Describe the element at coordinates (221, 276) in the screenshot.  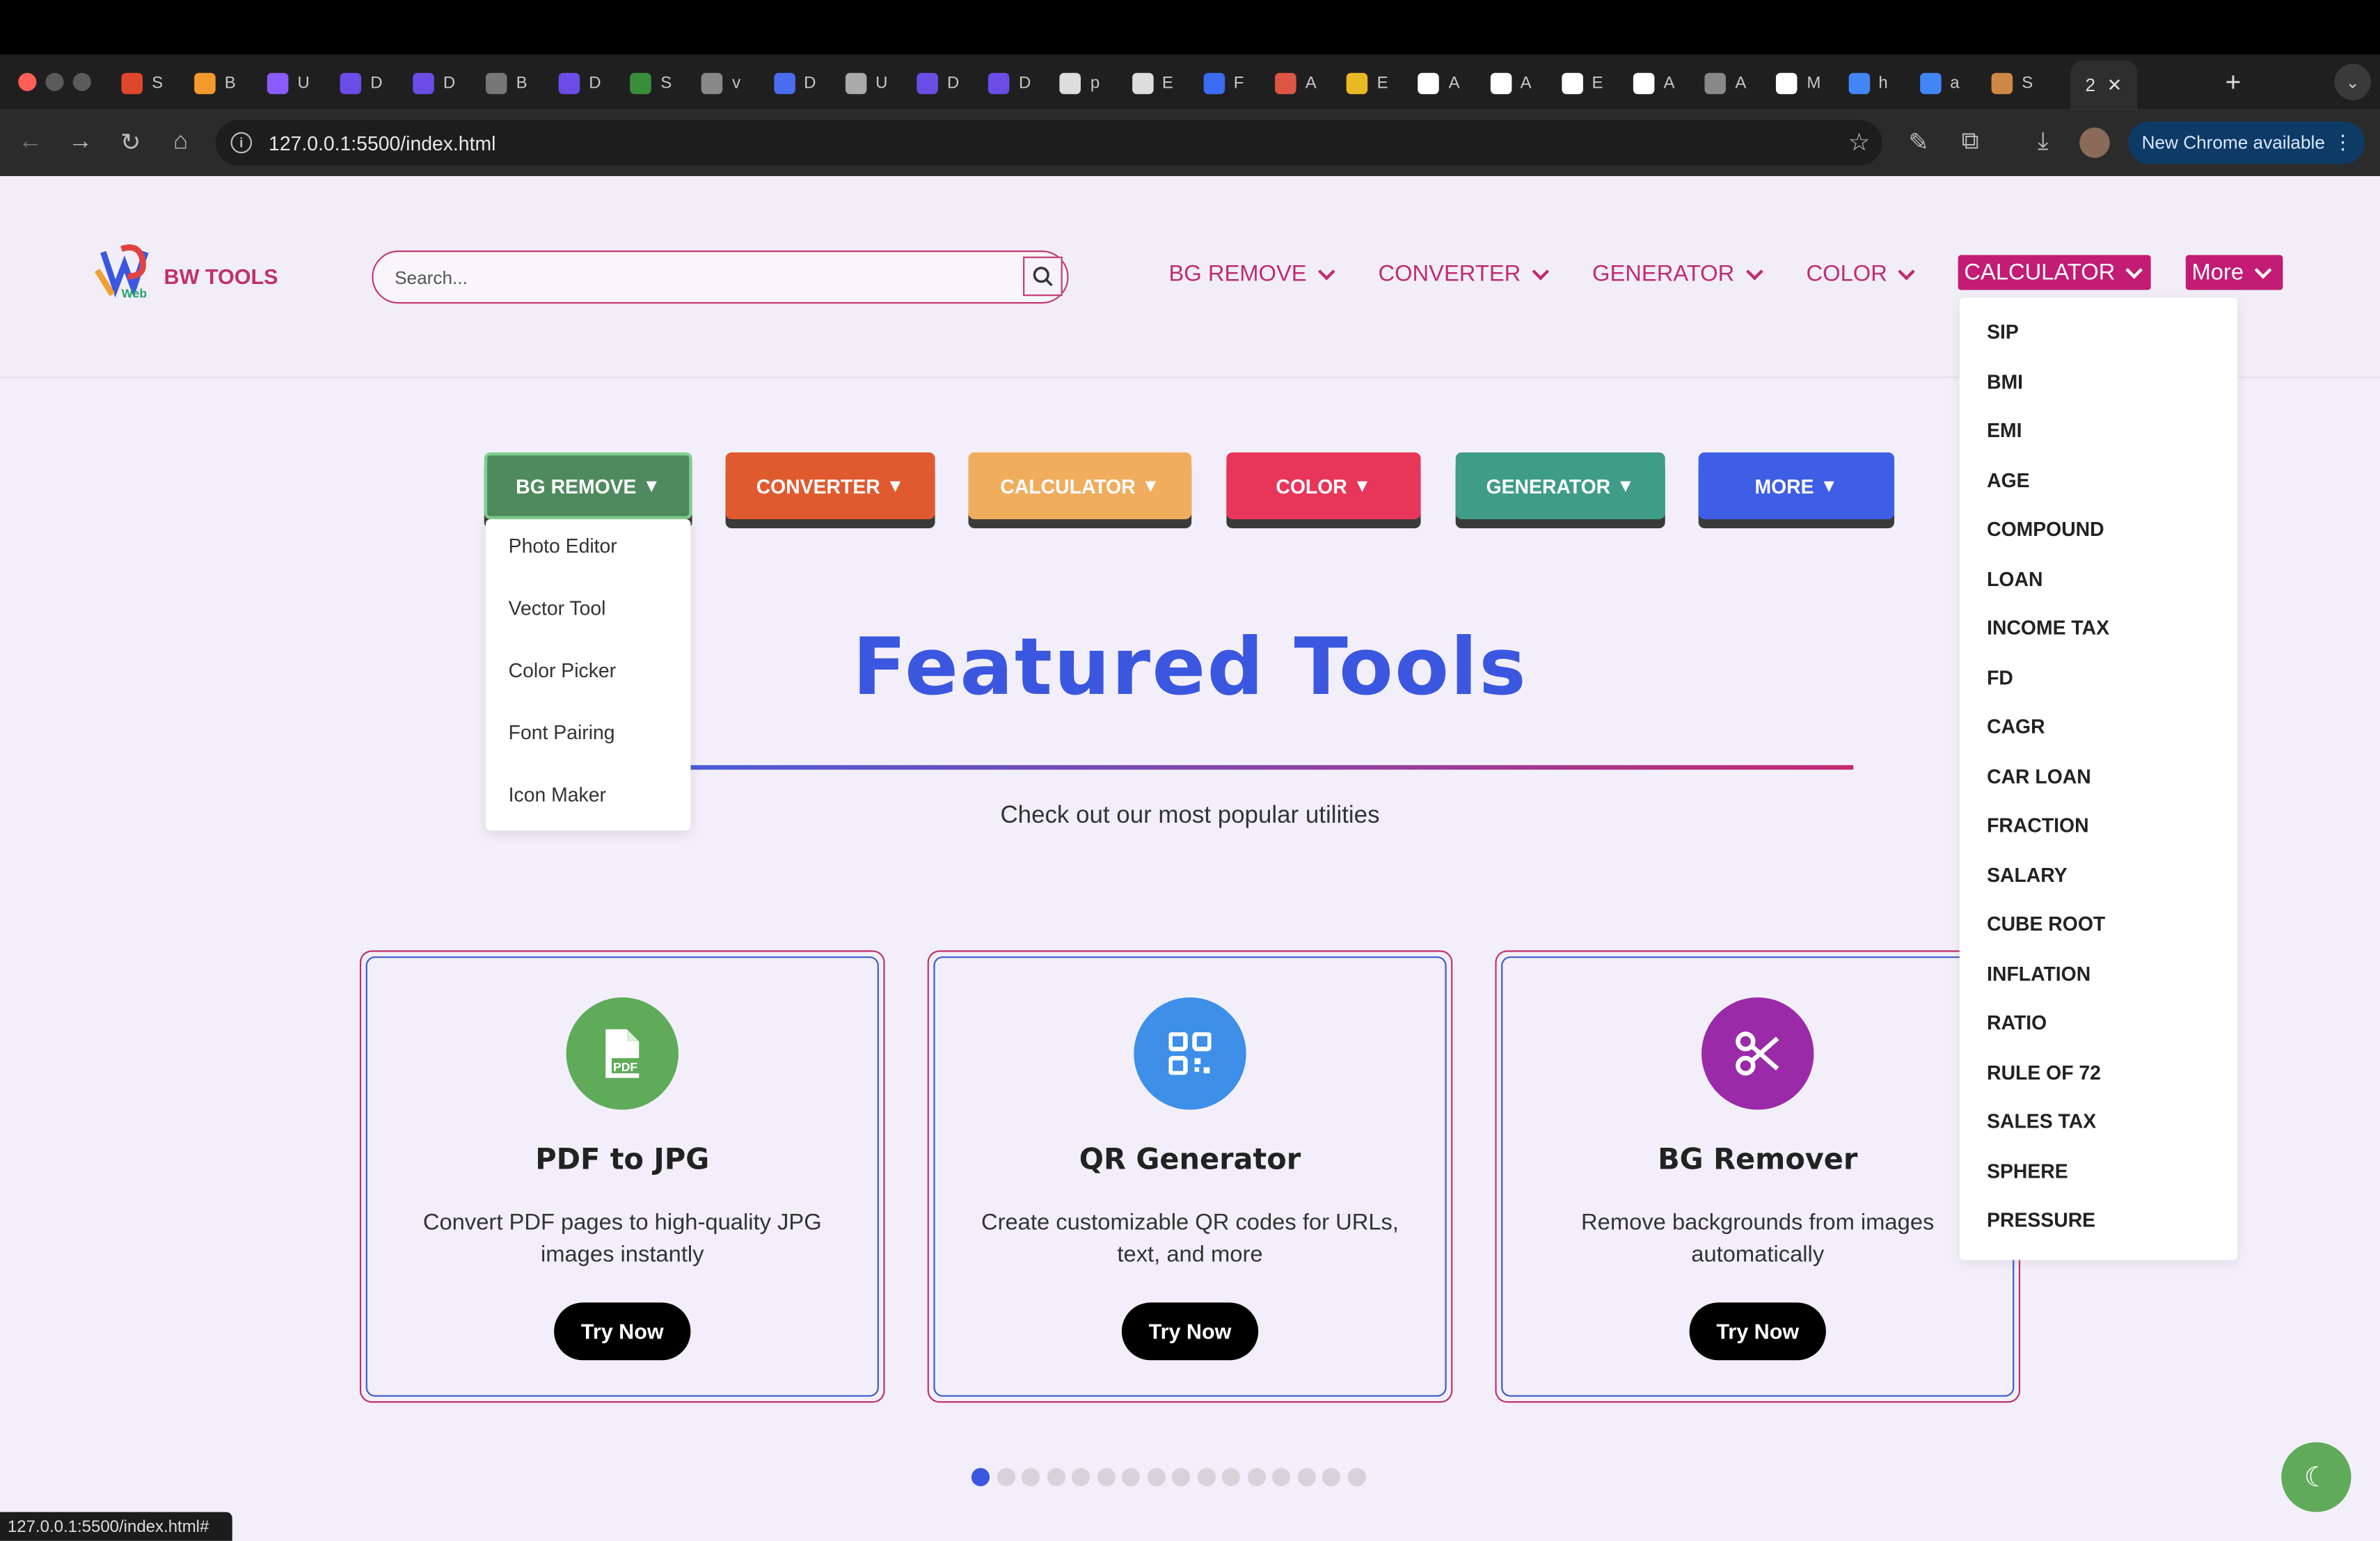
I see `brand-name: BW TOOLS` at that location.